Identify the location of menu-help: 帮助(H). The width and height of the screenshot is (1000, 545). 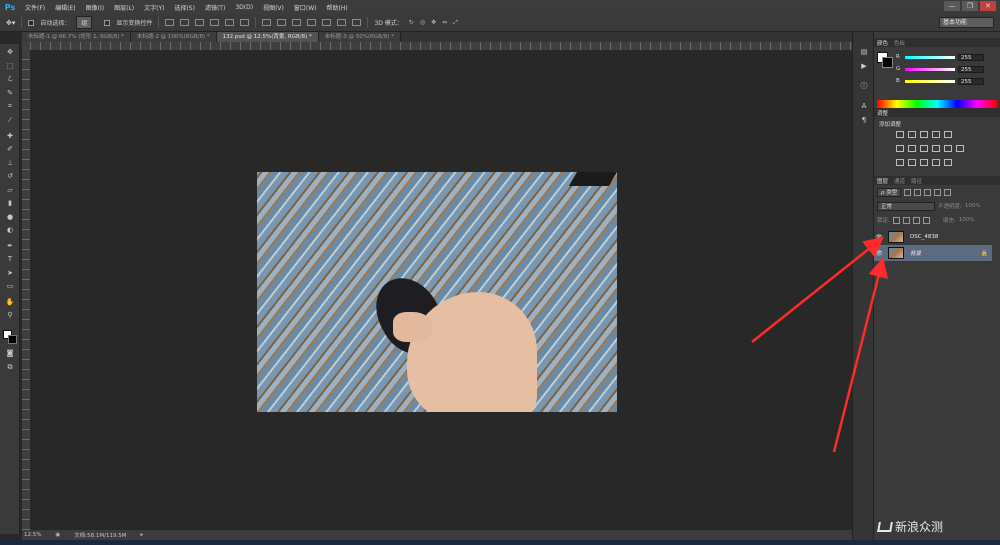
(337, 7).